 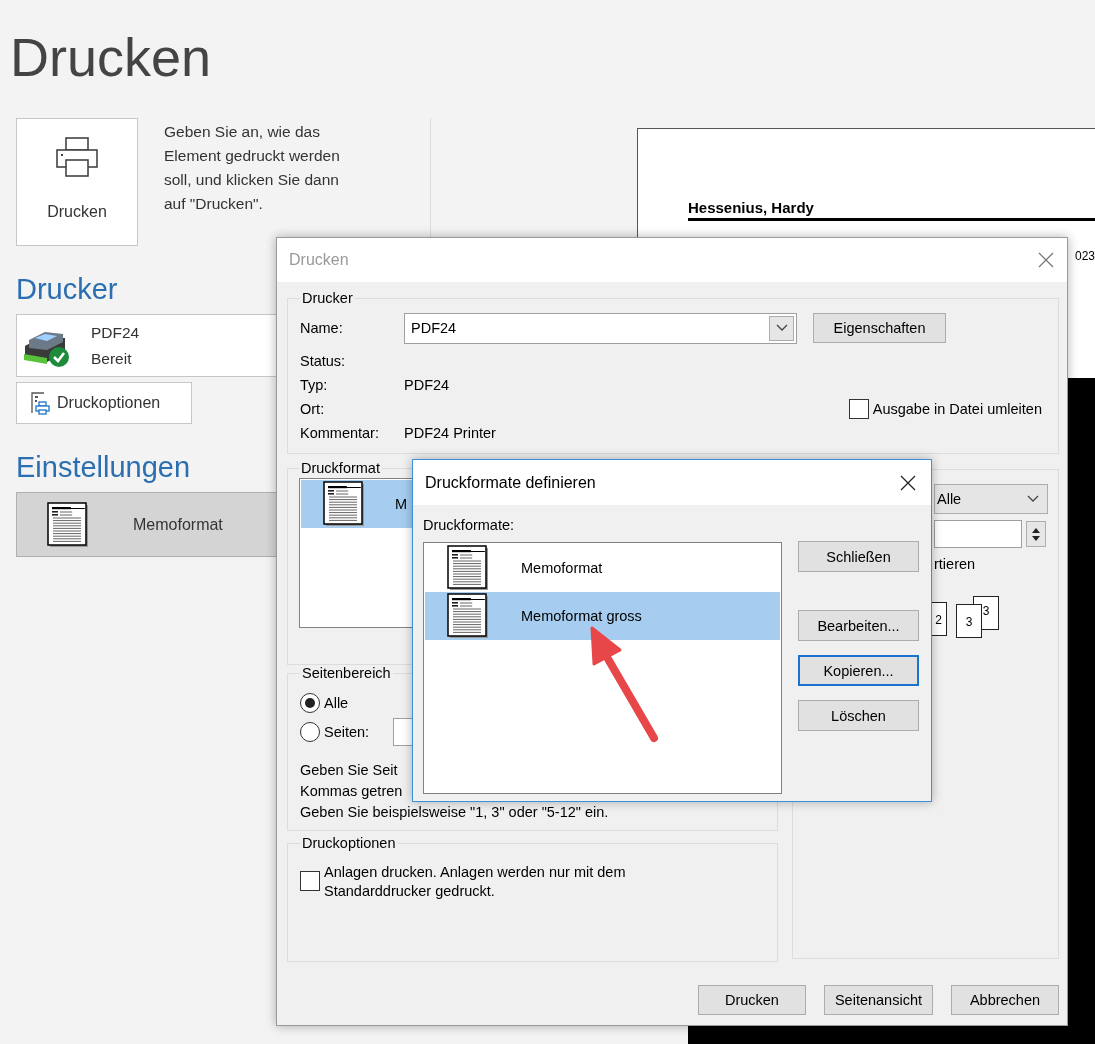 I want to click on group-label: Druckoptionen, so click(x=349, y=843).